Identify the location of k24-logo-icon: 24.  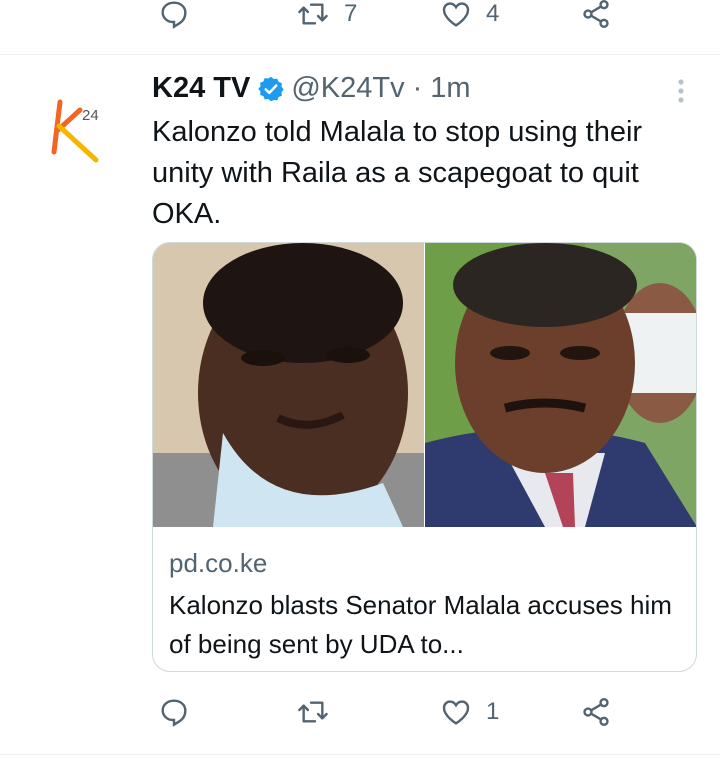
(75, 131).